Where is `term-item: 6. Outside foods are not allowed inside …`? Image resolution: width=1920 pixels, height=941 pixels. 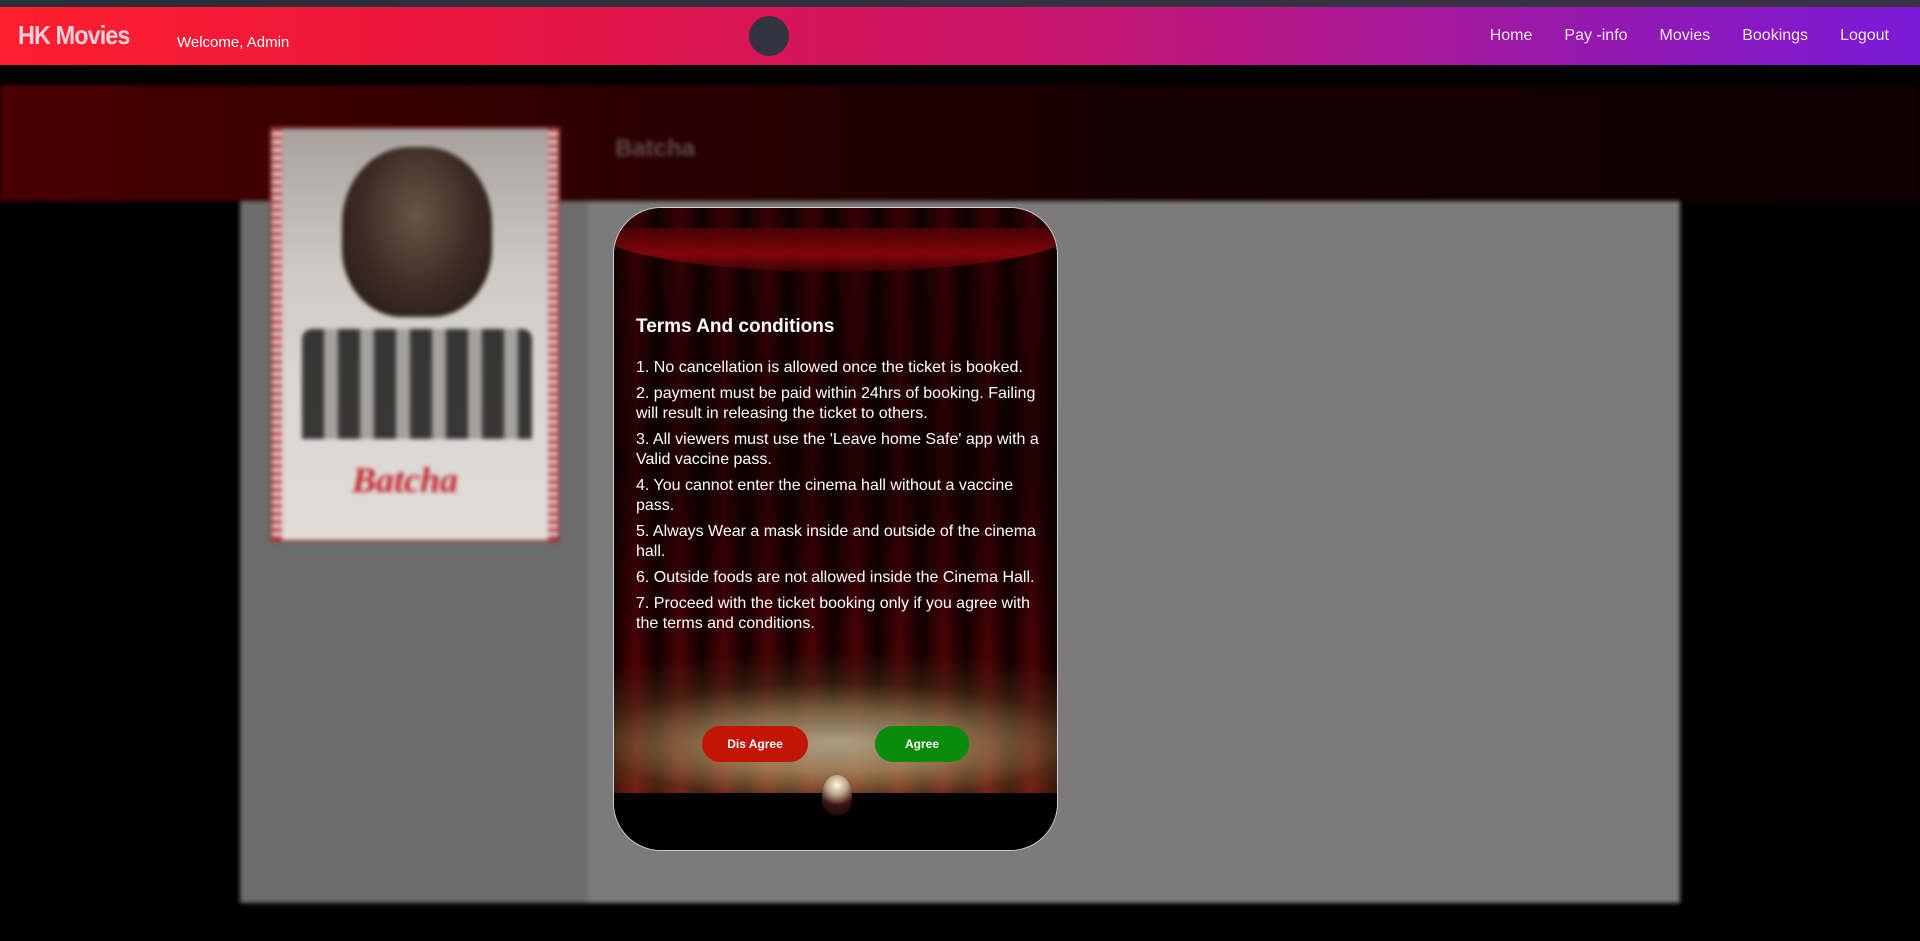
term-item: 6. Outside foods are not allowed inside … is located at coordinates (835, 577).